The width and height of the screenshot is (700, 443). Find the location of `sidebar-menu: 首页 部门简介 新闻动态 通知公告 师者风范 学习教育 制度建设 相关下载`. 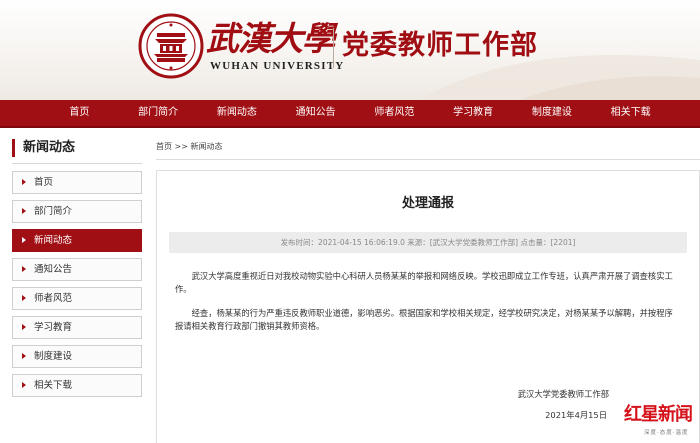

sidebar-menu: 首页 部门简介 新闻动态 通知公告 师者风范 学习教育 制度建设 相关下载 is located at coordinates (77, 287).